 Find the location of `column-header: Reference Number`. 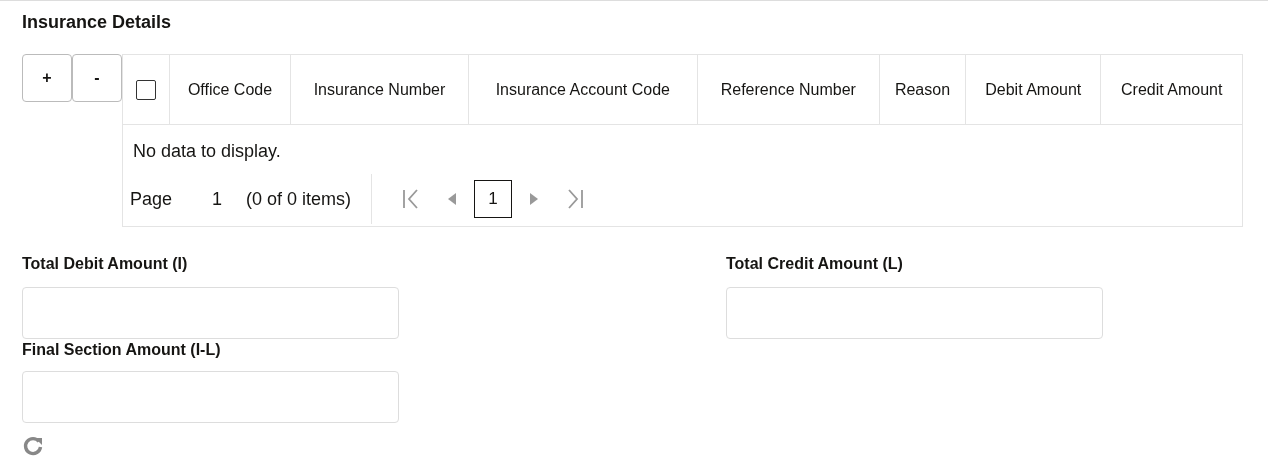

column-header: Reference Number is located at coordinates (788, 89).